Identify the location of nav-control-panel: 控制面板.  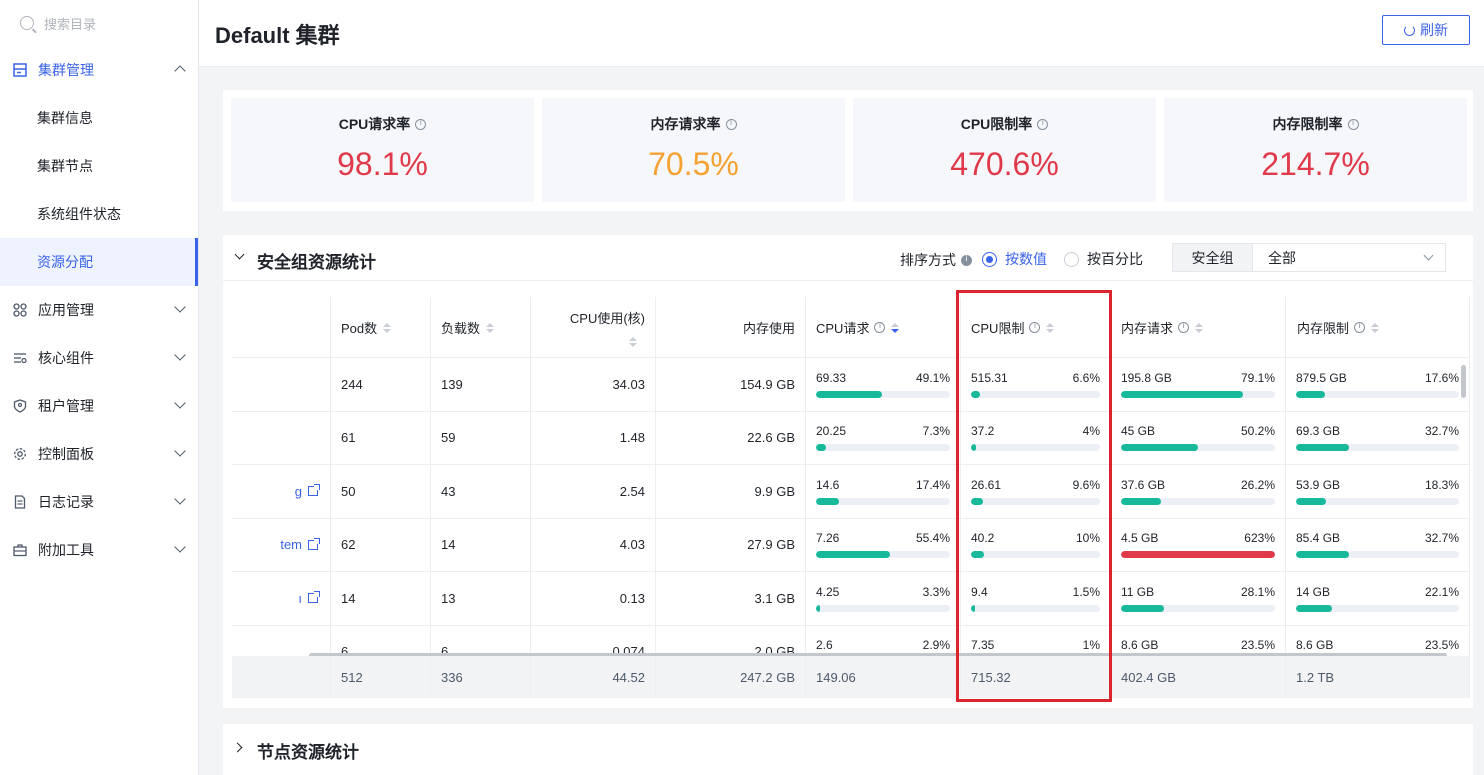
(99, 454).